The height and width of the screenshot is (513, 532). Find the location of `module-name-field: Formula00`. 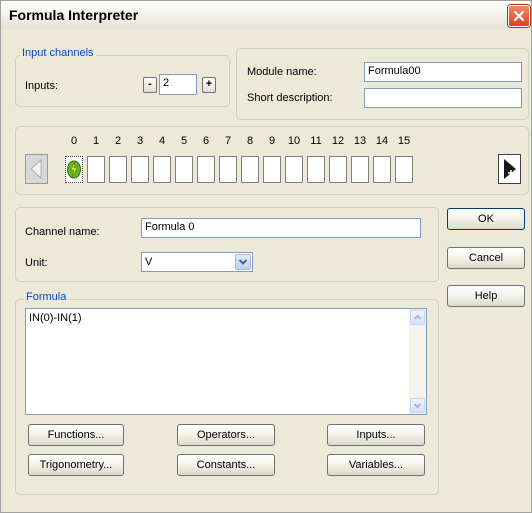

module-name-field: Formula00 is located at coordinates (443, 72).